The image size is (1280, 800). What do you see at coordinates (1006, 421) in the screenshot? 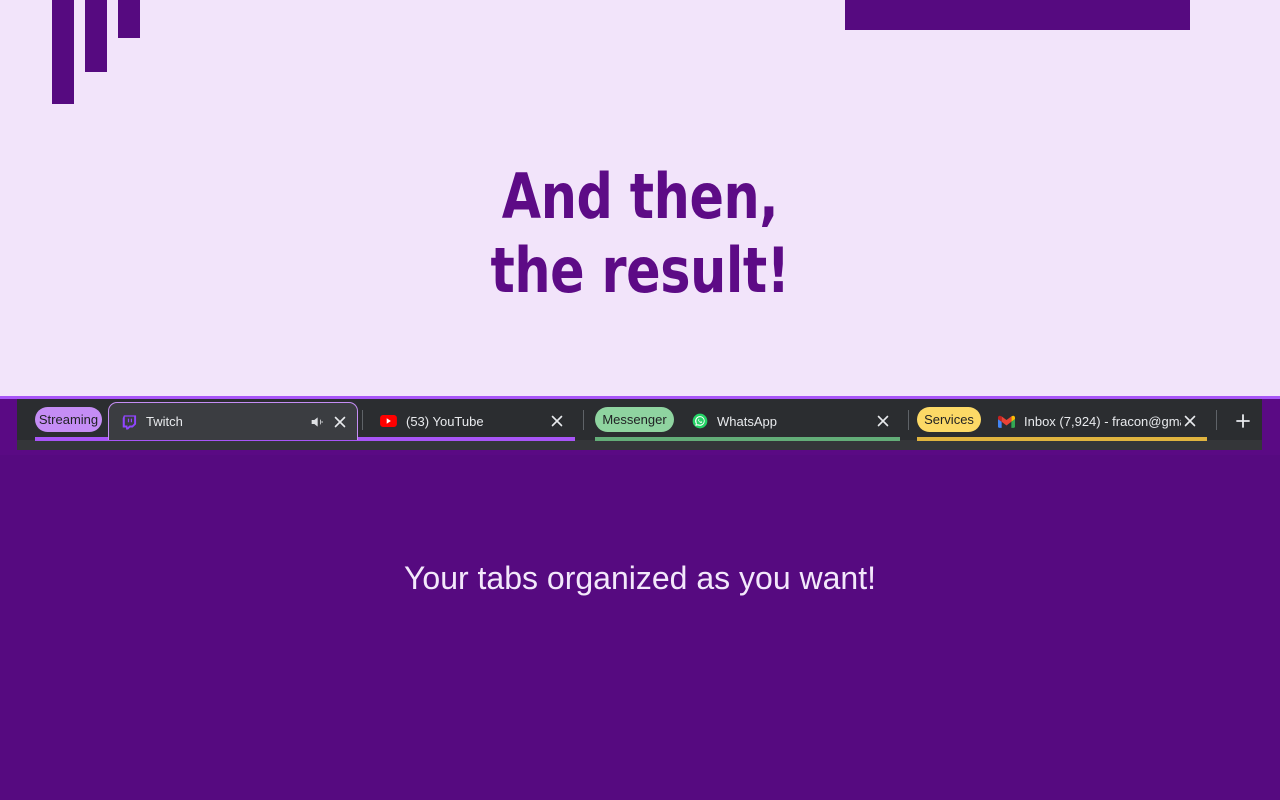
I see `gmail-icon` at bounding box center [1006, 421].